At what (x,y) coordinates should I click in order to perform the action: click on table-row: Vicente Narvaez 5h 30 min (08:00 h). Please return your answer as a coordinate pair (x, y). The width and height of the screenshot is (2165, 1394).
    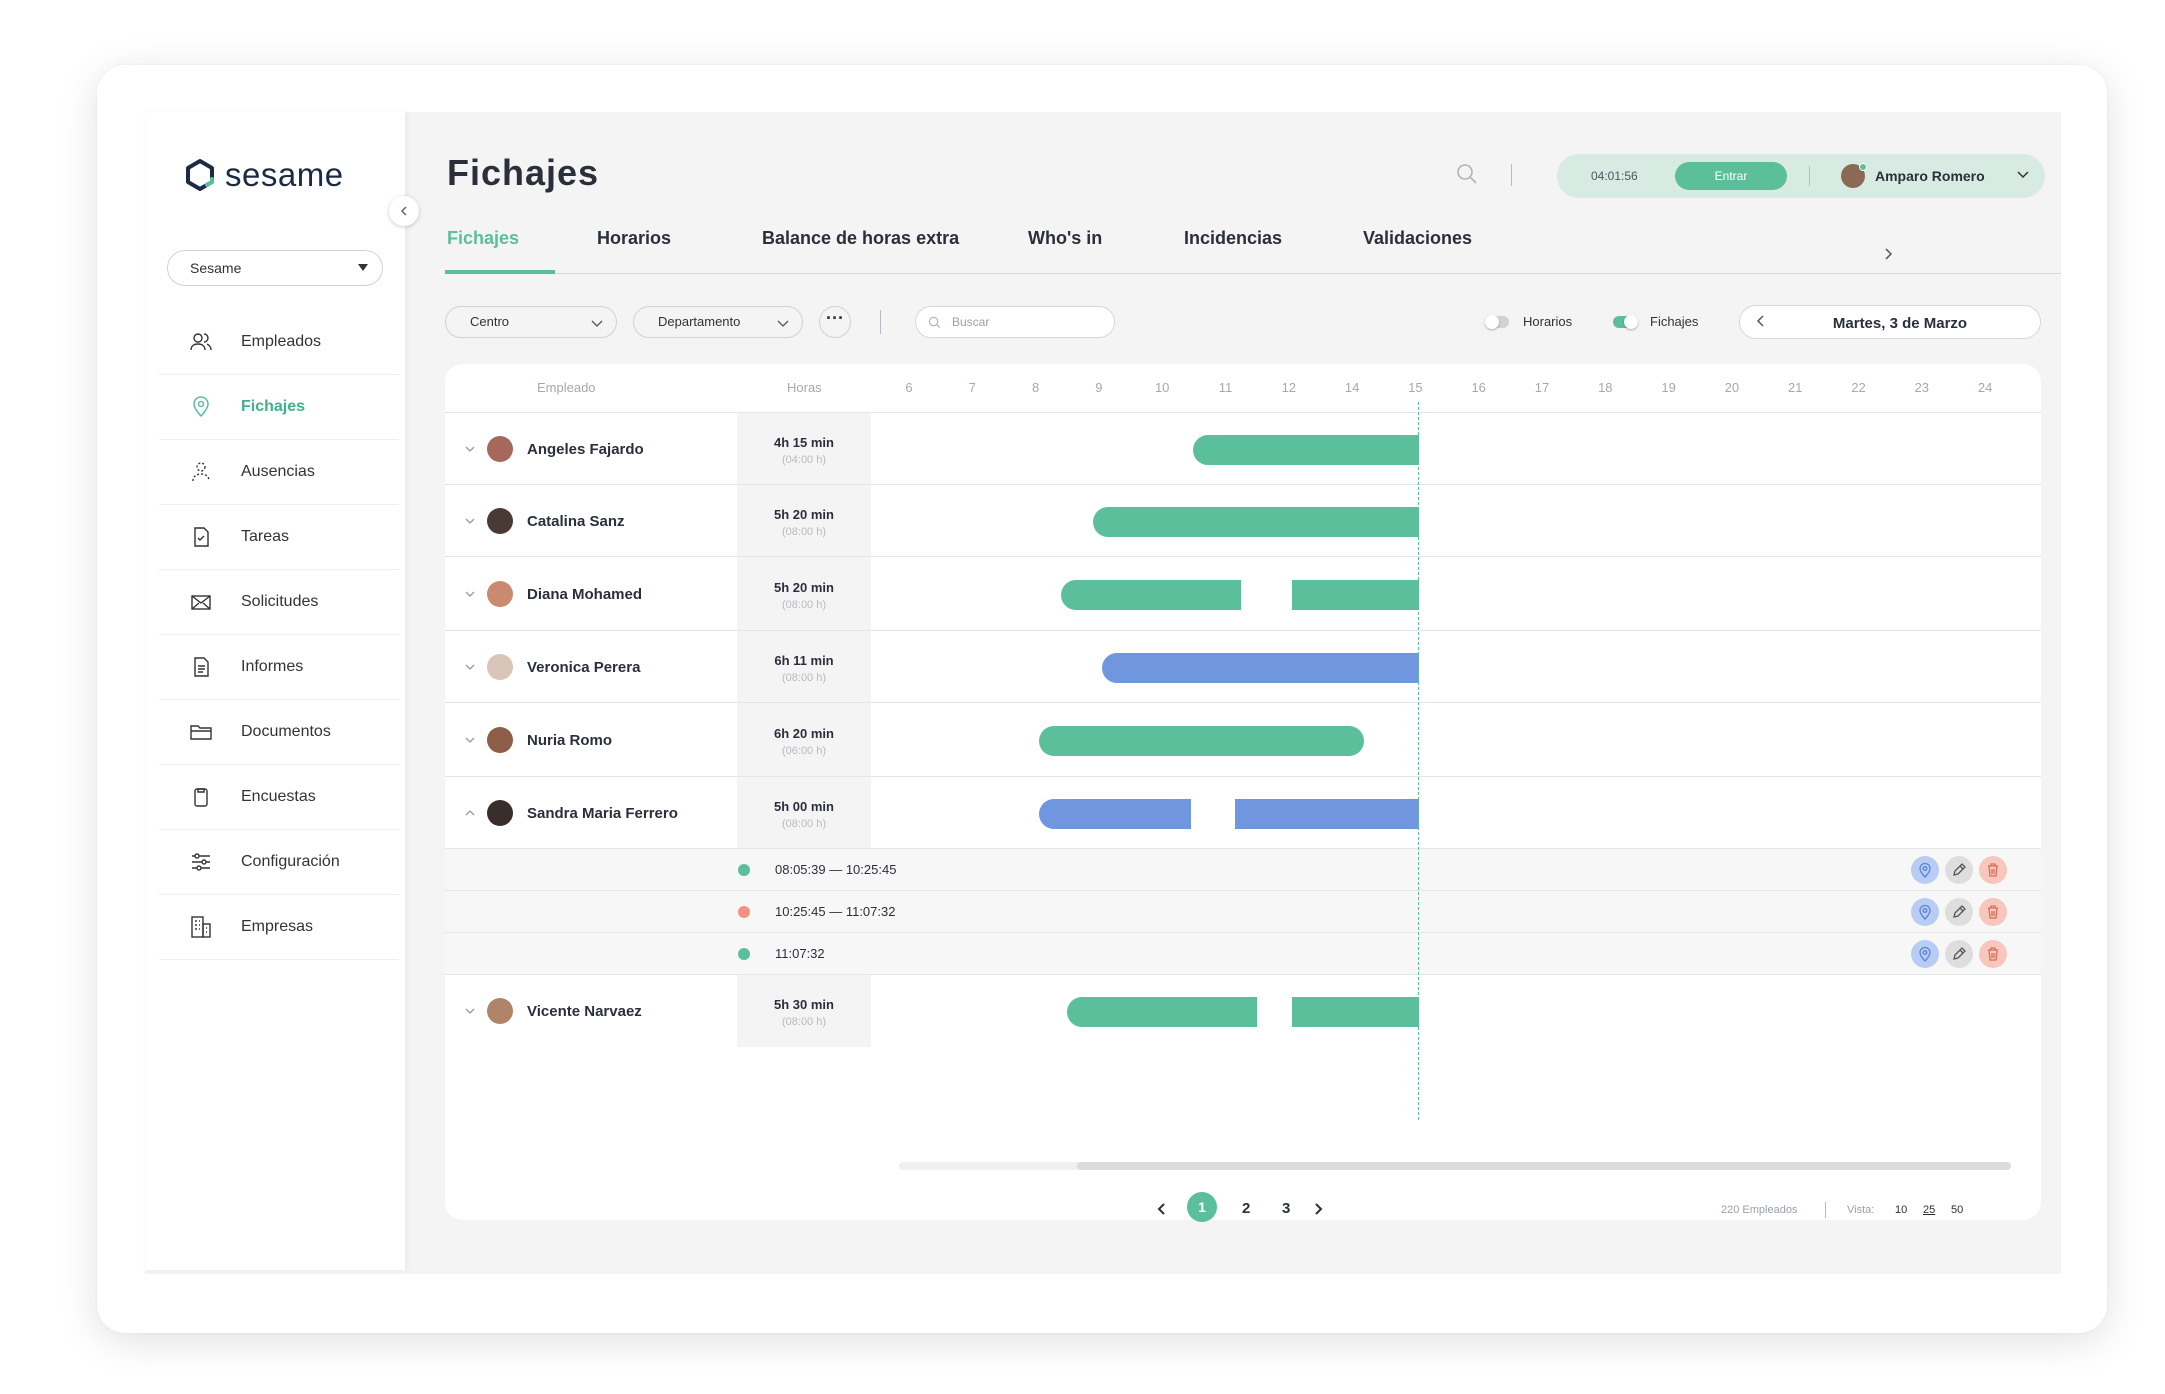
    Looking at the image, I should click on (1243, 1010).